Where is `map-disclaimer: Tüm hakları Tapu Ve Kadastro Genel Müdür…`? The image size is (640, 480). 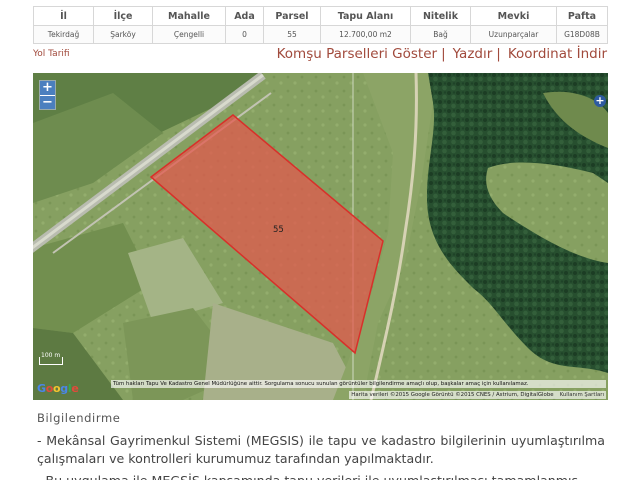
map-disclaimer: Tüm hakları Tapu Ve Kadastro Genel Müdür… is located at coordinates (358, 384).